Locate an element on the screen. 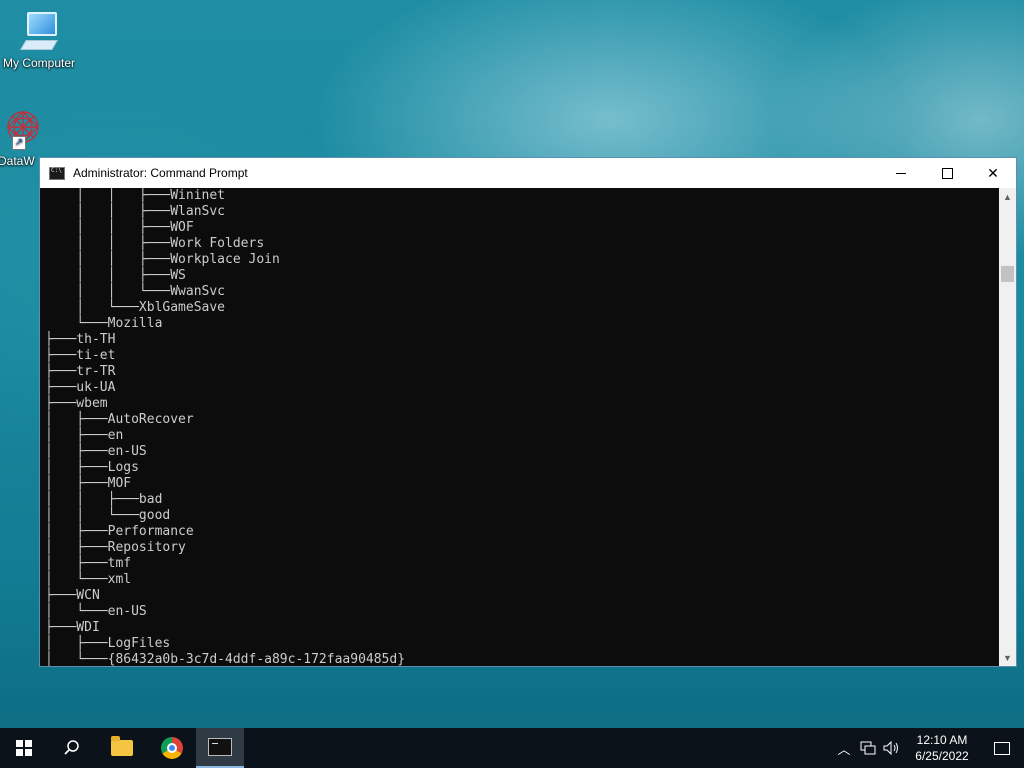 This screenshot has width=1024, height=768. window-title: Administrator: Command Prompt is located at coordinates (160, 173).